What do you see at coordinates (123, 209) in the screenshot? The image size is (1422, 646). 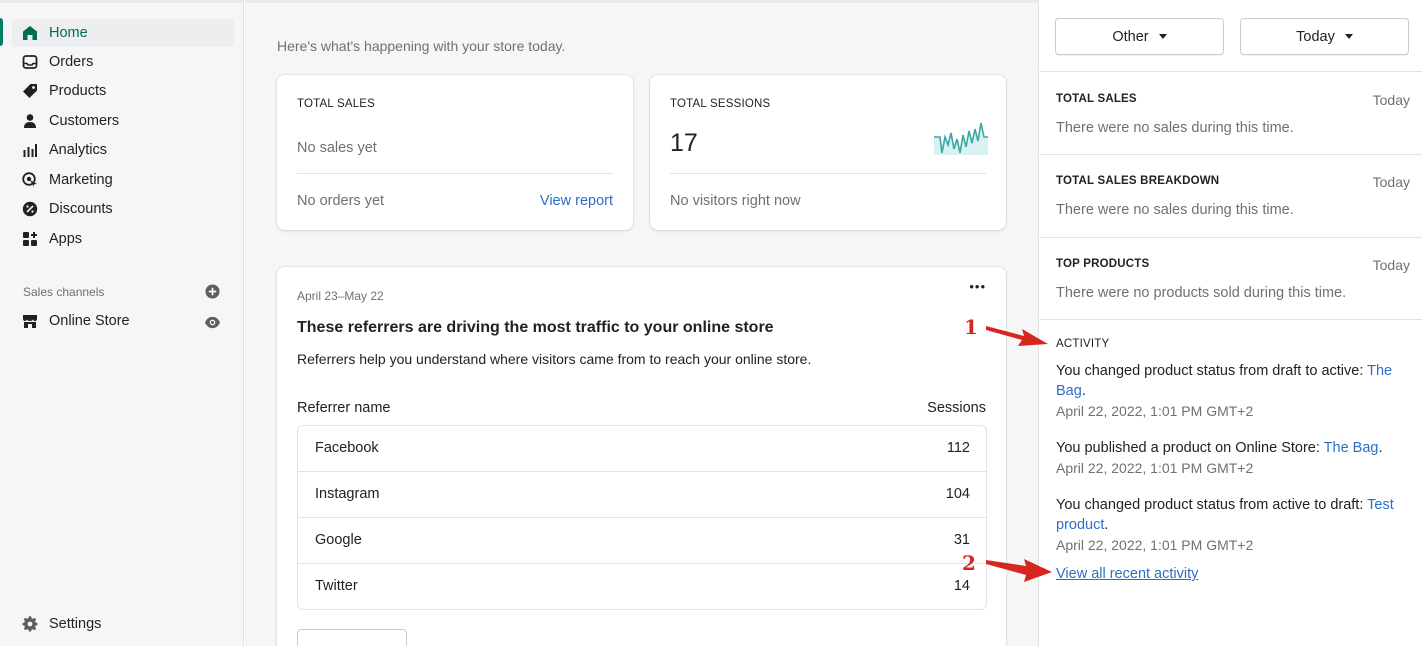 I see `sidebar-item-discounts: Discounts` at bounding box center [123, 209].